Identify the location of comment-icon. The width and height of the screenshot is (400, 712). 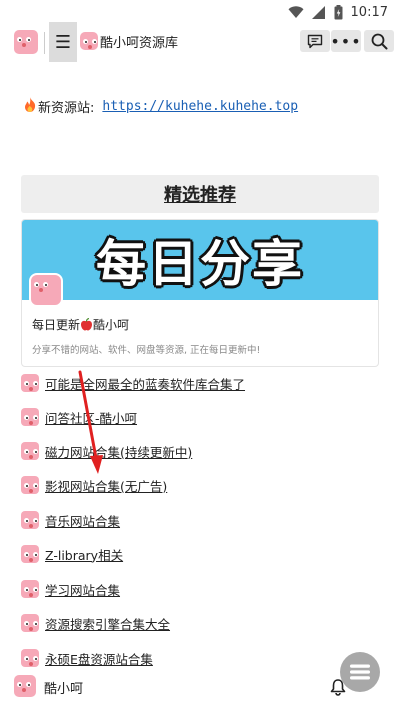
(315, 41).